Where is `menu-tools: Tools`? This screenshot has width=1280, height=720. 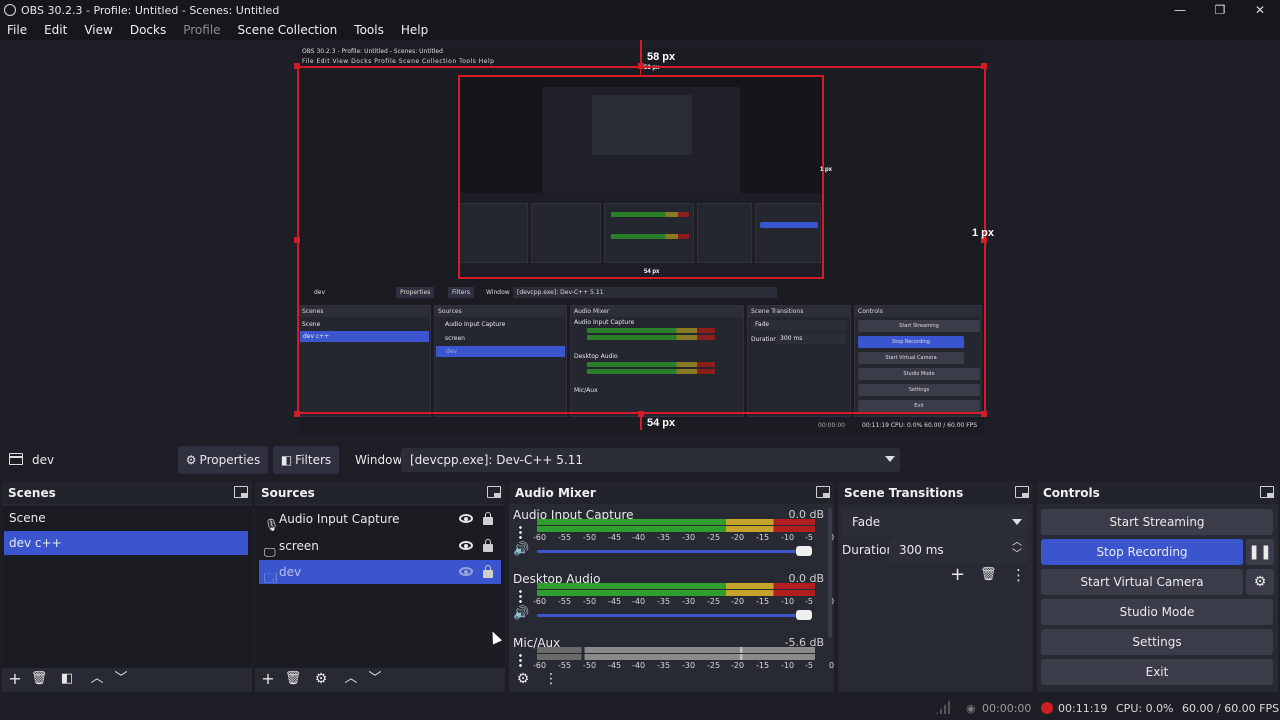 menu-tools: Tools is located at coordinates (369, 30).